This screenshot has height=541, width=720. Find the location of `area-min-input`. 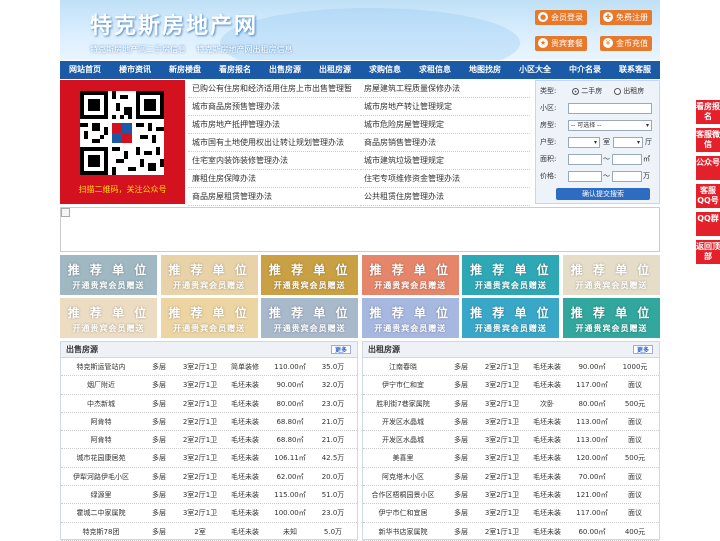

area-min-input is located at coordinates (585, 159).